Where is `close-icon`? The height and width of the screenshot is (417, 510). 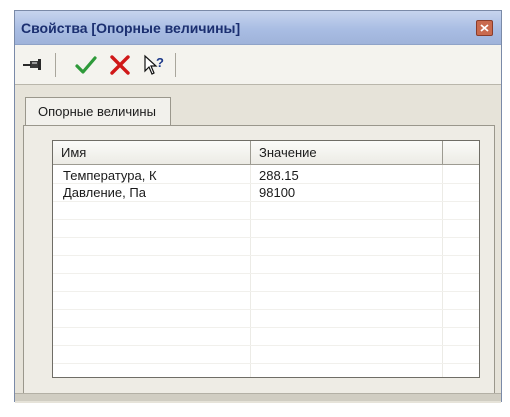
close-icon is located at coordinates (484, 28).